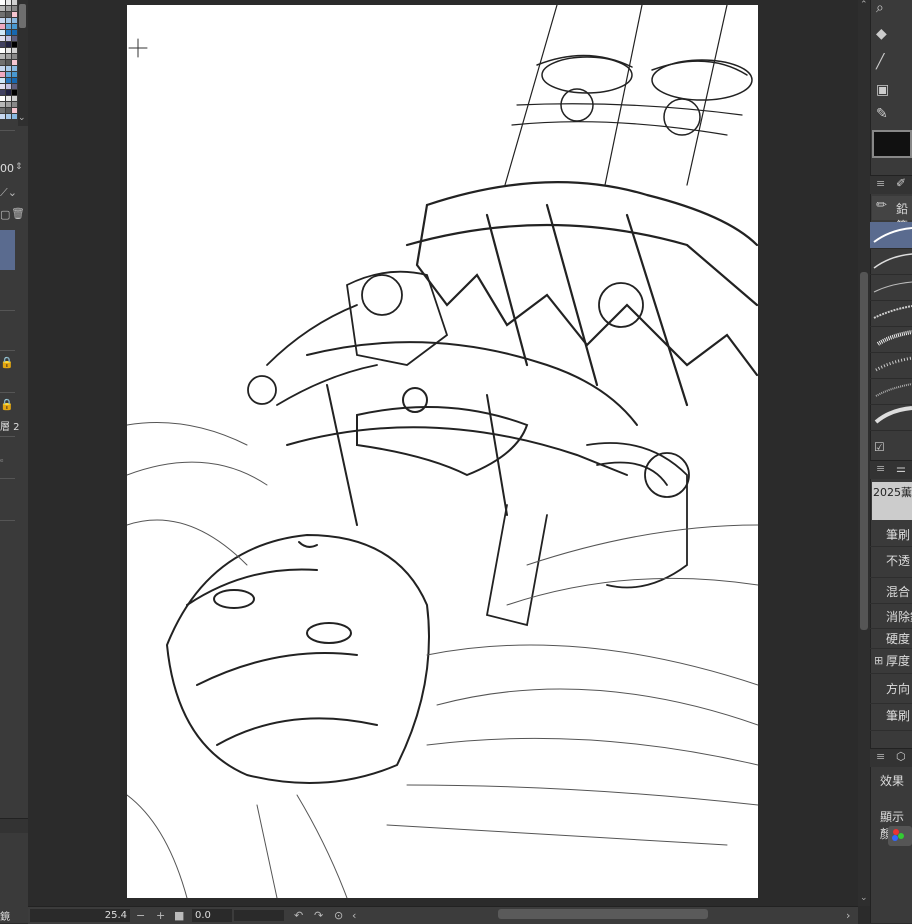 The width and height of the screenshot is (912, 924). What do you see at coordinates (259, 915) in the screenshot?
I see `rotation-slider` at bounding box center [259, 915].